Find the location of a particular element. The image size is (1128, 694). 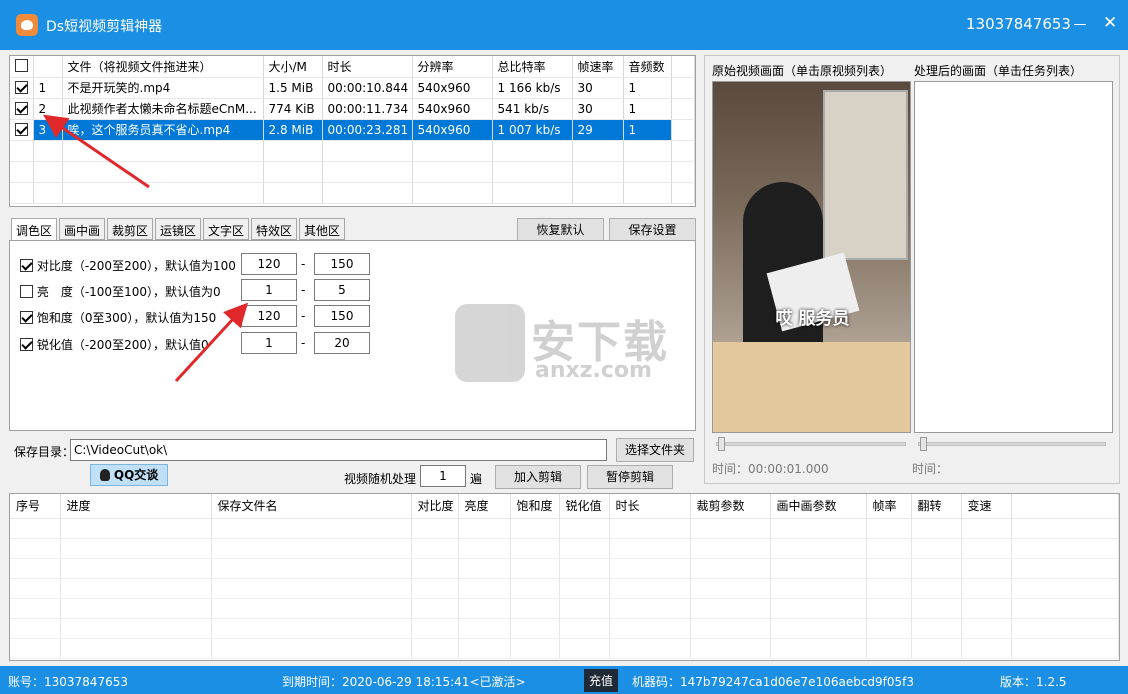

status-account: 账号：13037847653 is located at coordinates (68, 682).